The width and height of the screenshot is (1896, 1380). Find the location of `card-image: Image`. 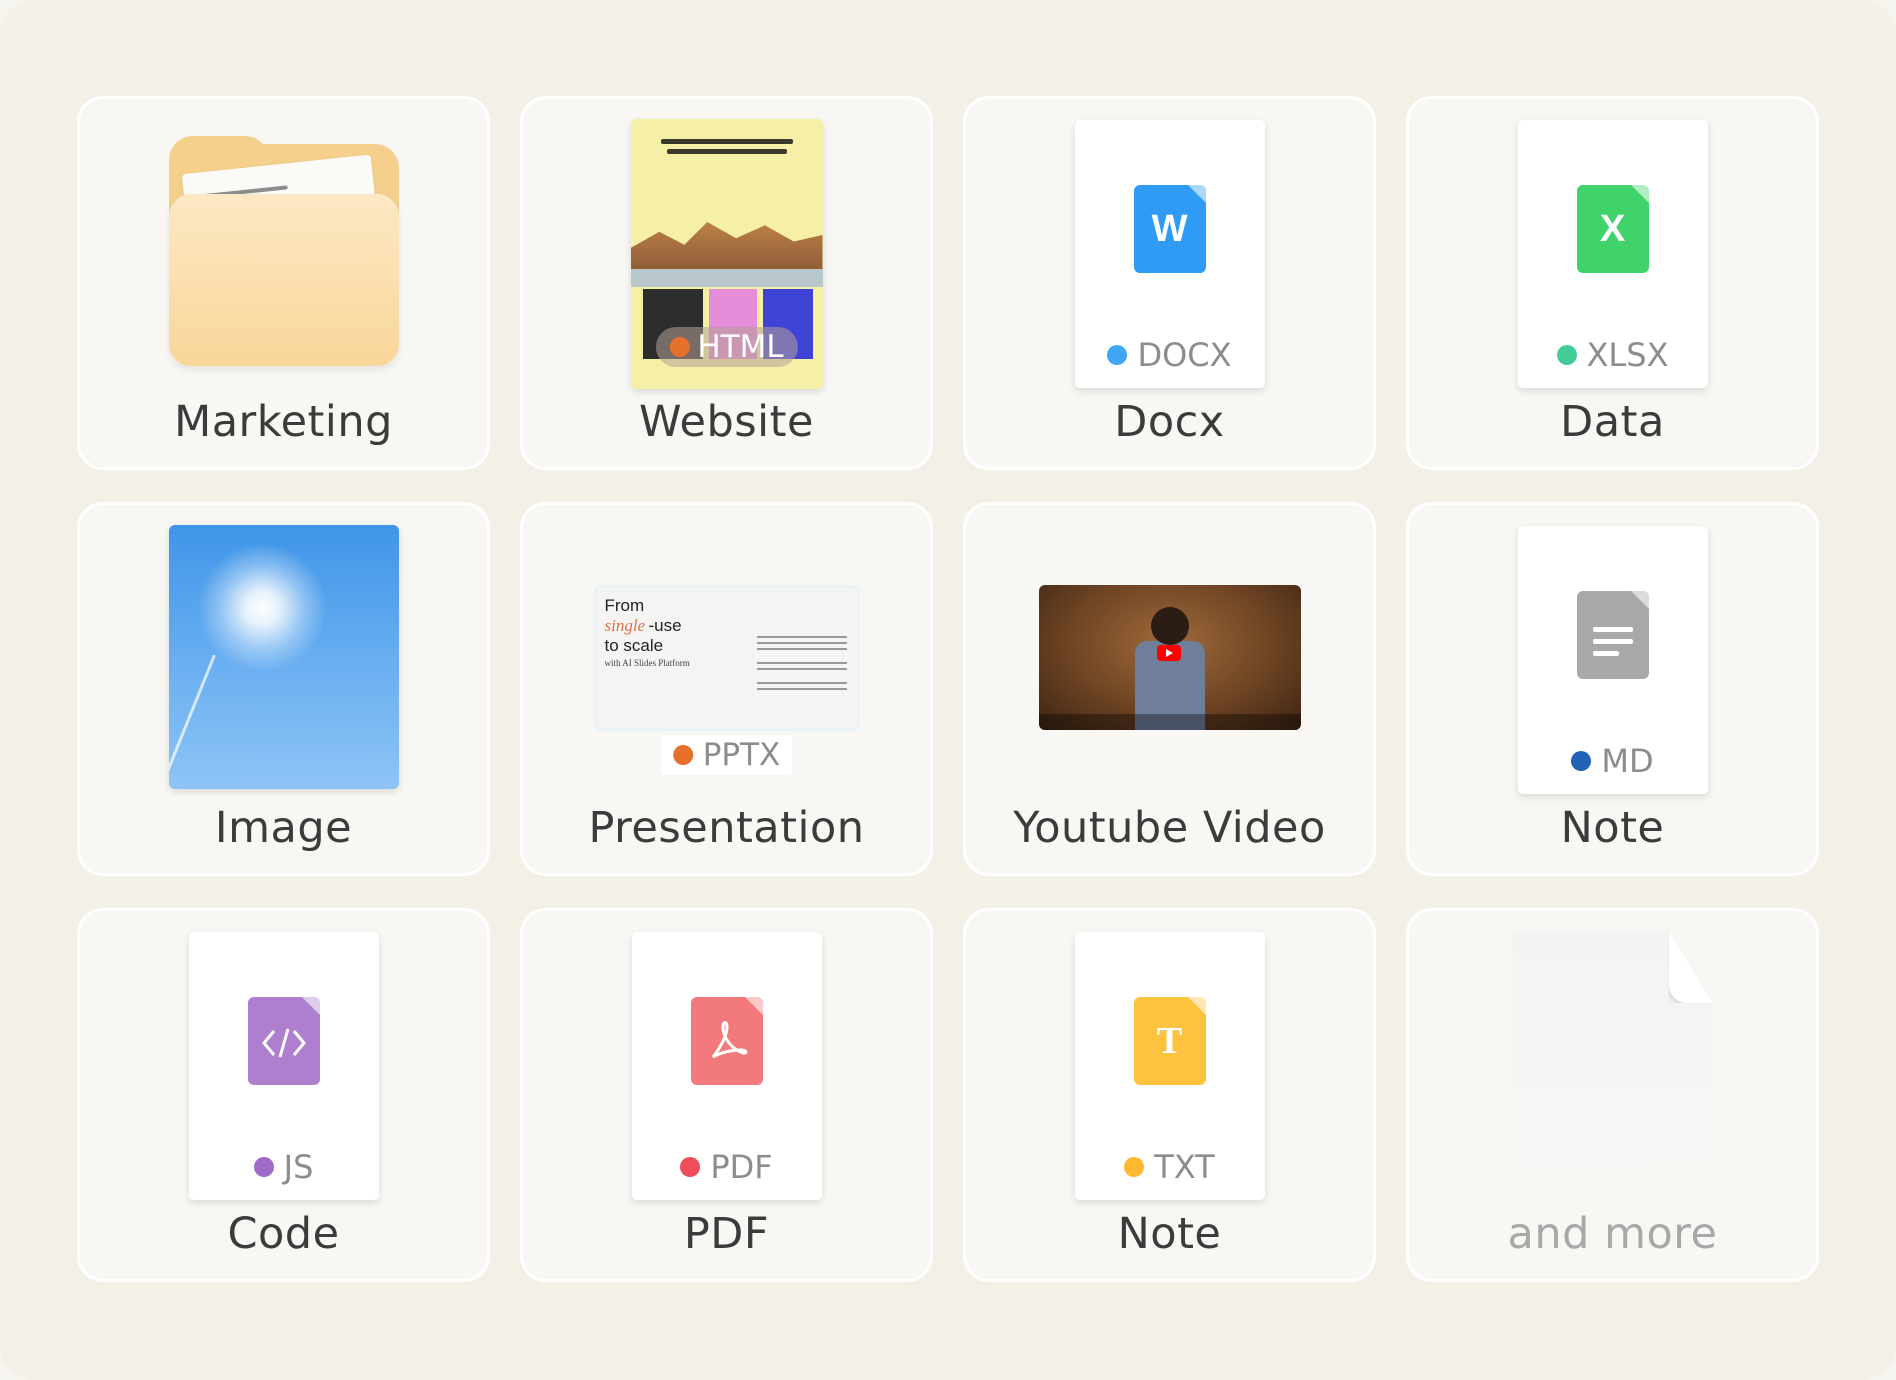

card-image: Image is located at coordinates (283, 689).